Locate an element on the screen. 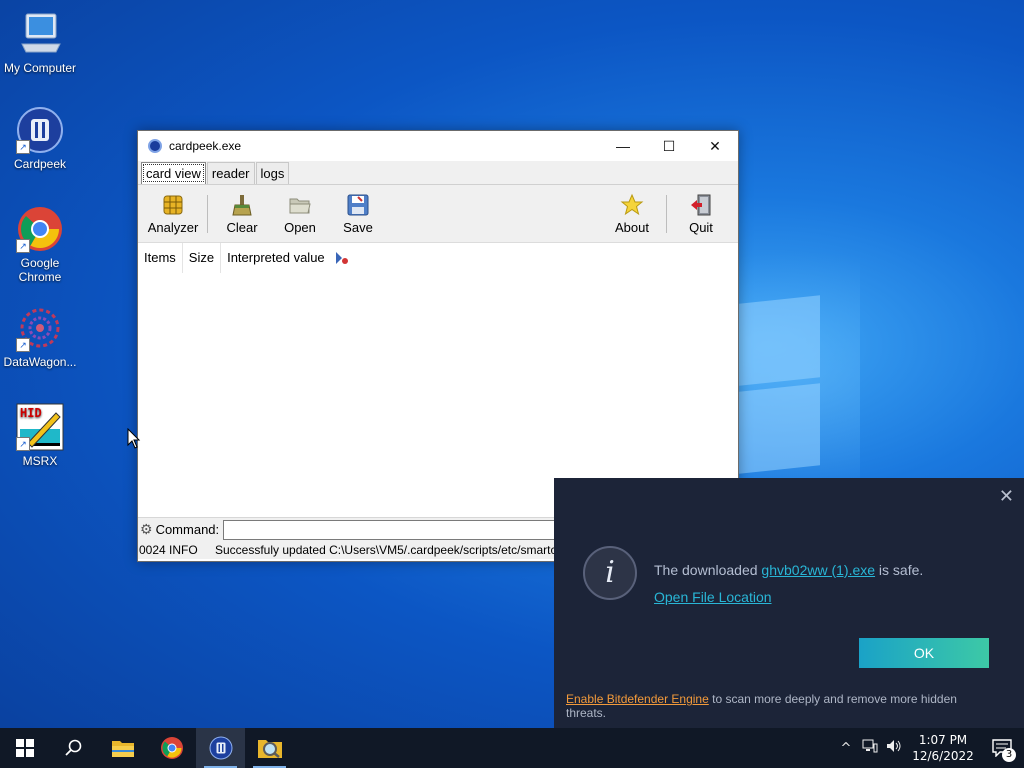 This screenshot has height=768, width=1024. tab-logs: logs is located at coordinates (272, 173).